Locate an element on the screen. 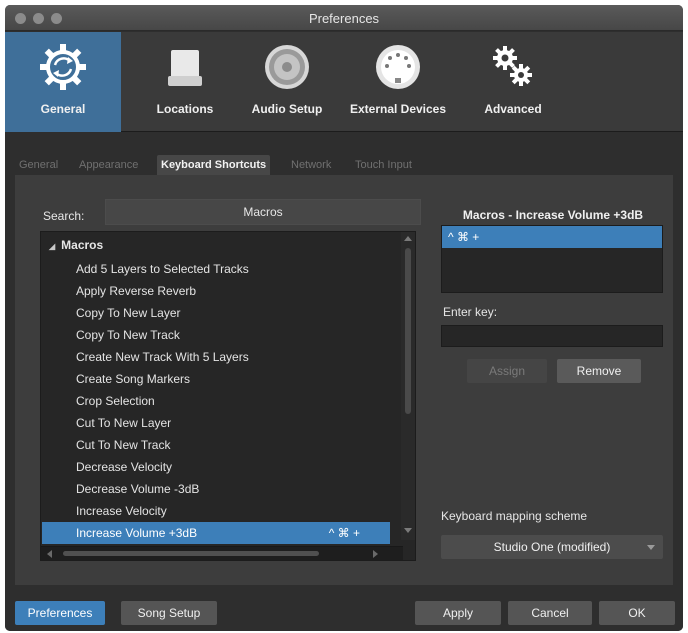 This screenshot has width=688, height=633. keyboard-mapping-label: Keyboard mapping scheme is located at coordinates (514, 516).